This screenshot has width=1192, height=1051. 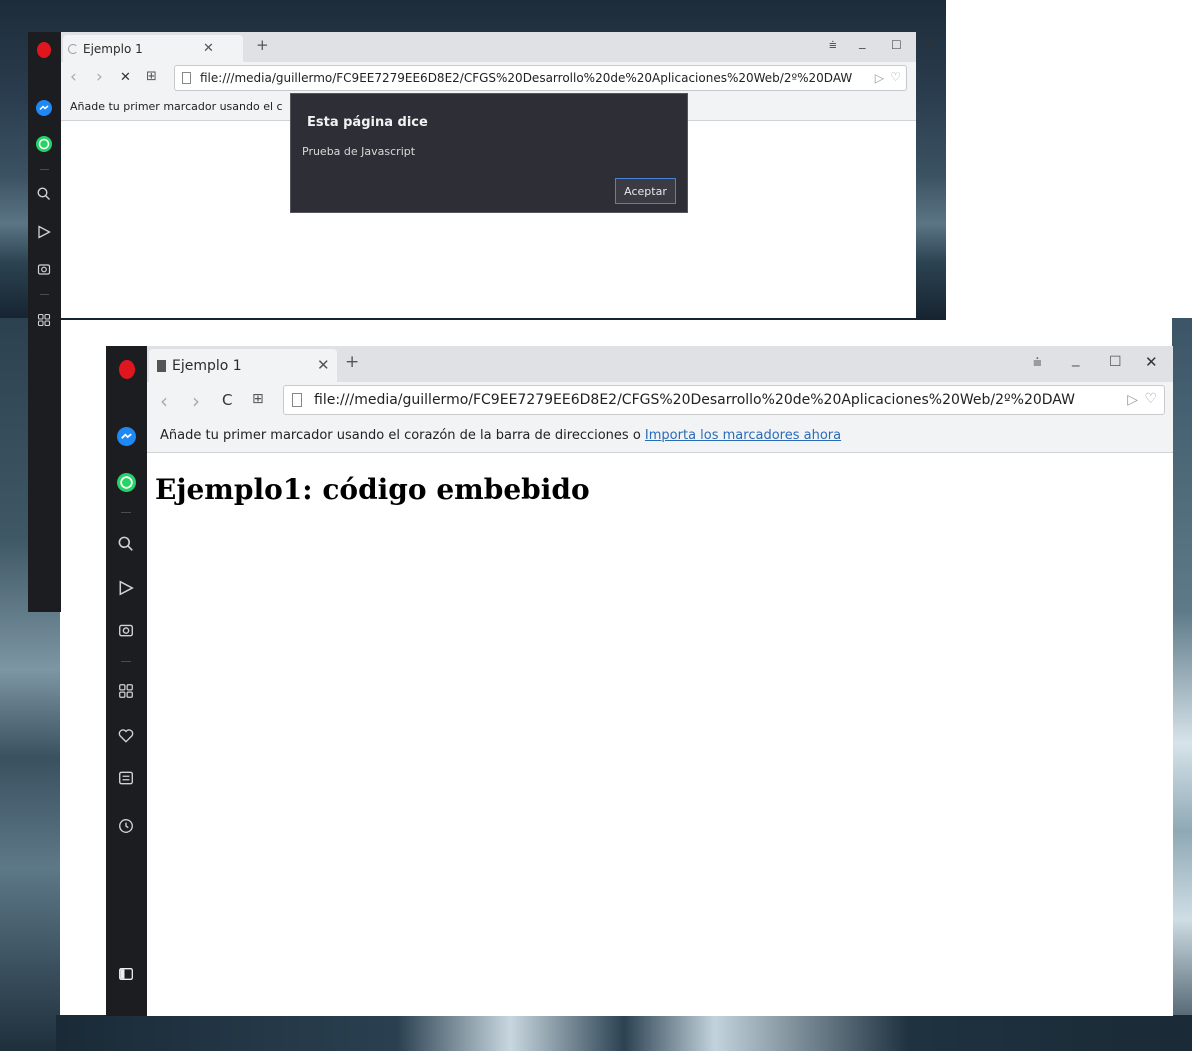 I want to click on page-file-icon, so click(x=161, y=365).